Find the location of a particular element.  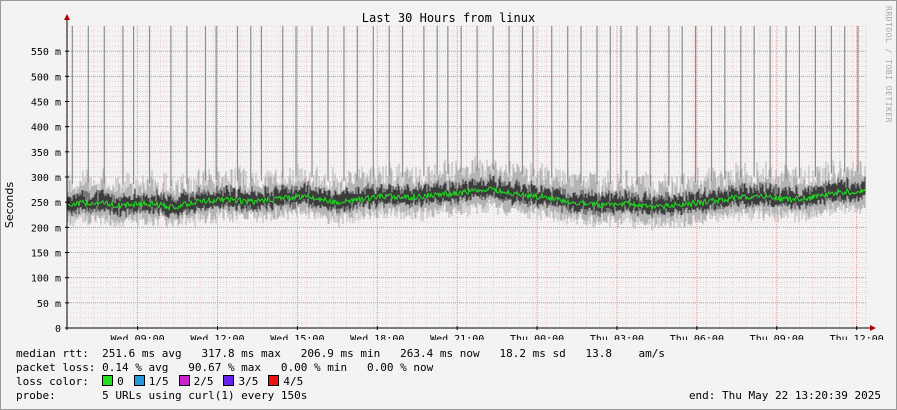

loss-color-key: 1/5 is located at coordinates (151, 381).